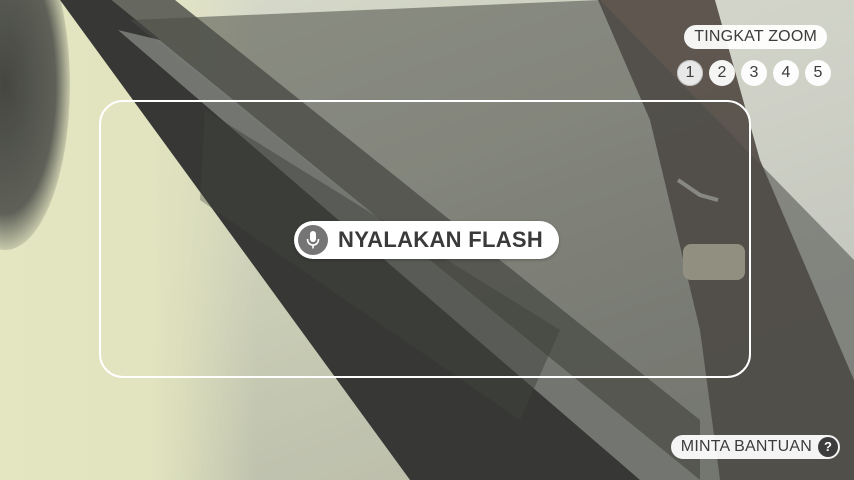 The image size is (854, 480). Describe the element at coordinates (828, 447) in the screenshot. I see `question-mark-icon: ?` at that location.